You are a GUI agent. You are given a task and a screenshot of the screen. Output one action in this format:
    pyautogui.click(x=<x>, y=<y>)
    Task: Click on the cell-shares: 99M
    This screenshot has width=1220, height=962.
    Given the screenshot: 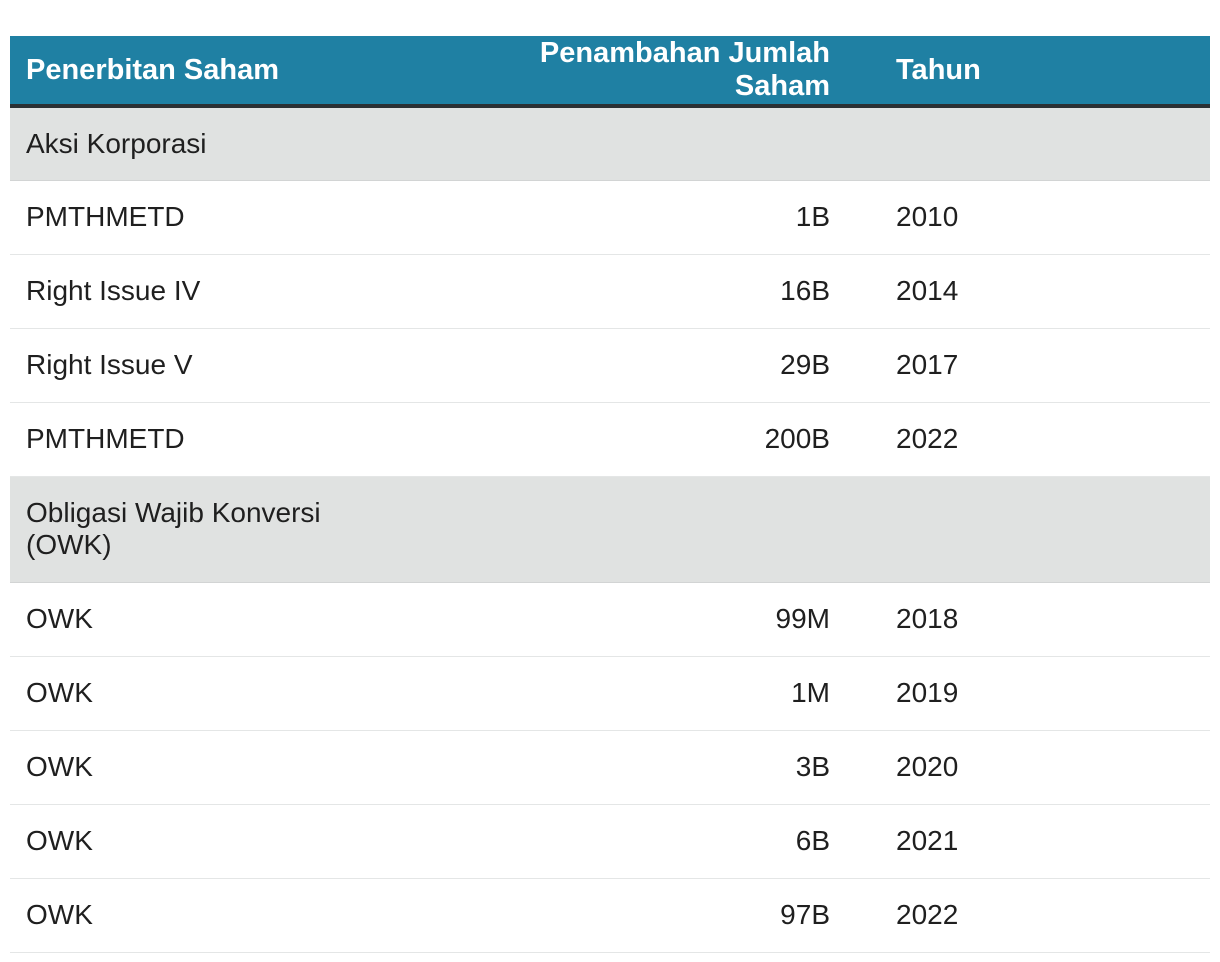 What is the action you would take?
    pyautogui.click(x=665, y=619)
    